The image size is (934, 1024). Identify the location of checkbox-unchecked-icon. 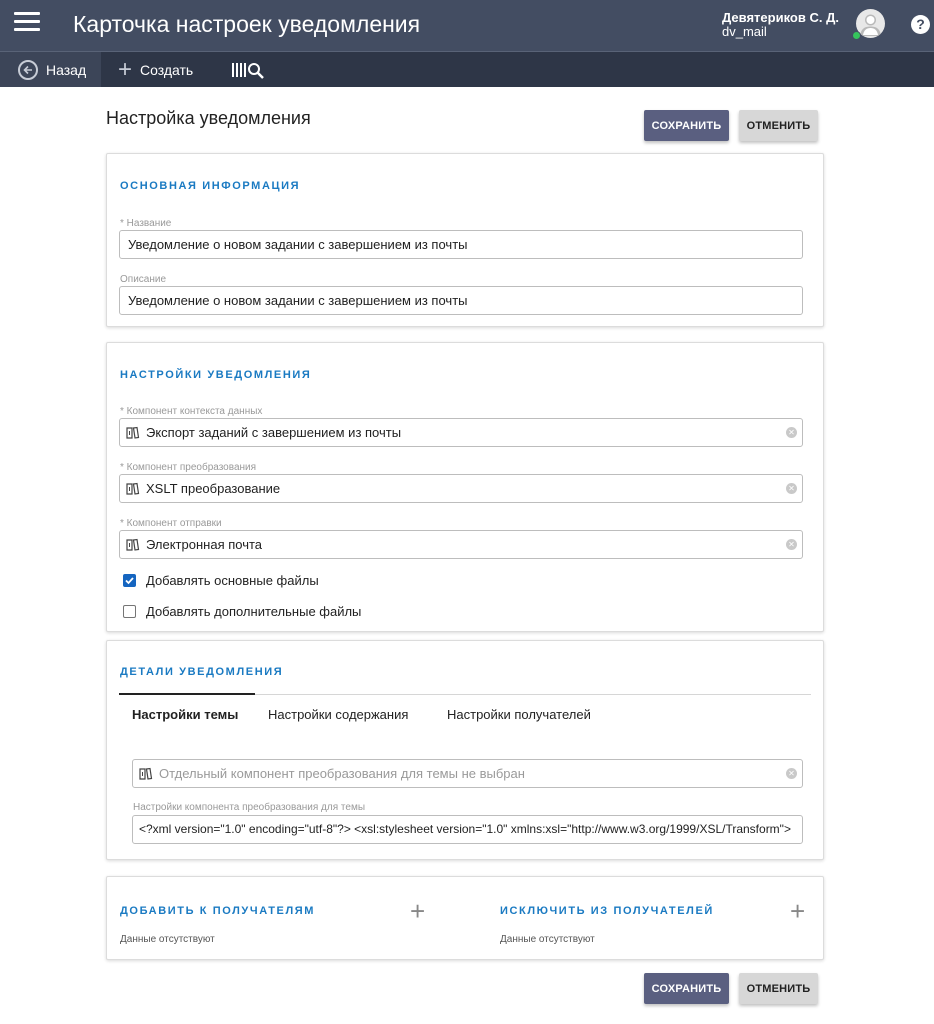
(129, 611).